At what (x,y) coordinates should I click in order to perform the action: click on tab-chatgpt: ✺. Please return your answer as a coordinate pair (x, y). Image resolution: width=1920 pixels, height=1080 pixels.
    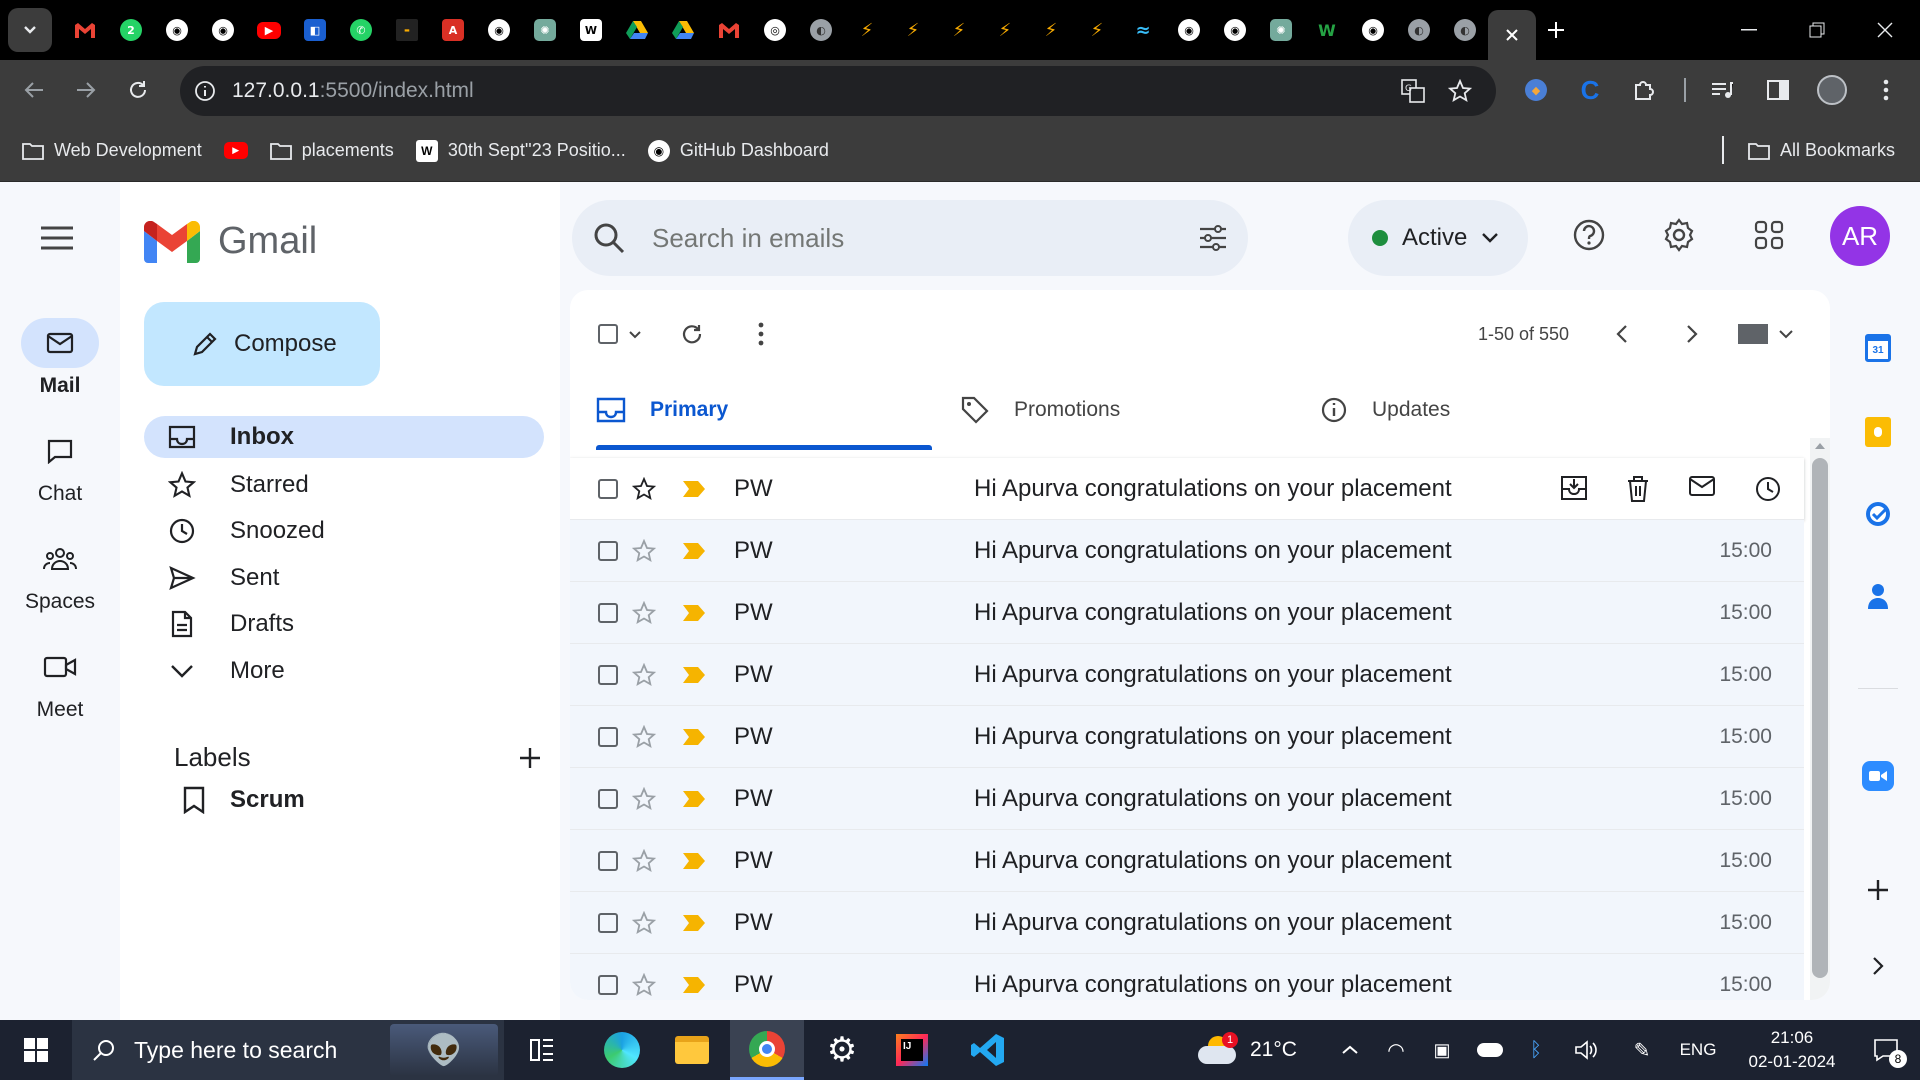
    Looking at the image, I should click on (545, 30).